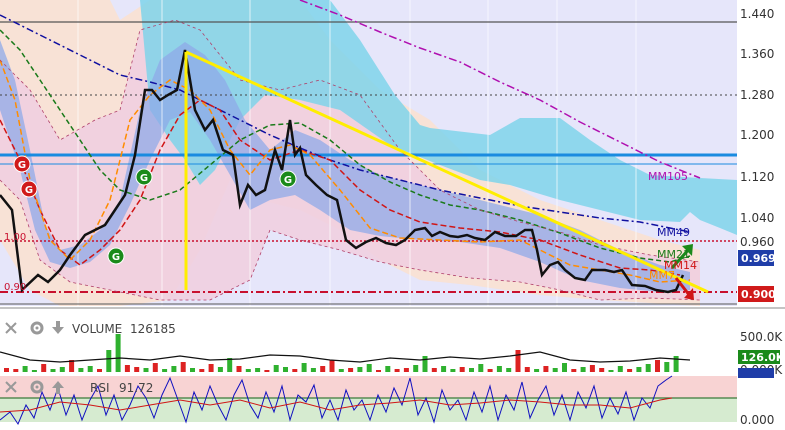 Image resolution: width=785 pixels, height=430 pixels. I want to click on rsi-axis-min: 0.000, so click(757, 420).